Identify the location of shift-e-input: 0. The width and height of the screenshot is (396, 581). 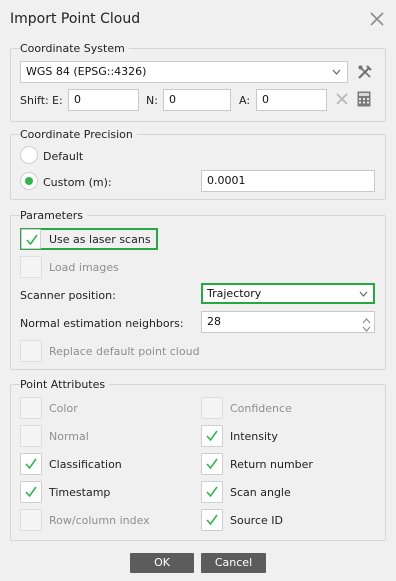
(103, 100).